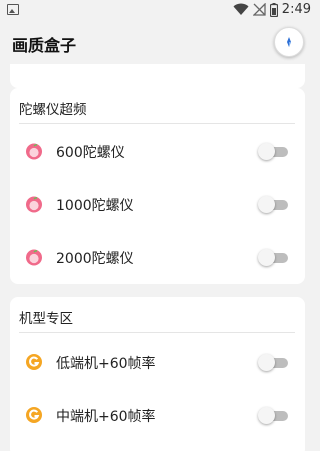 The height and width of the screenshot is (451, 320). What do you see at coordinates (106, 417) in the screenshot?
I see `item-label: 中端机+60帧率` at bounding box center [106, 417].